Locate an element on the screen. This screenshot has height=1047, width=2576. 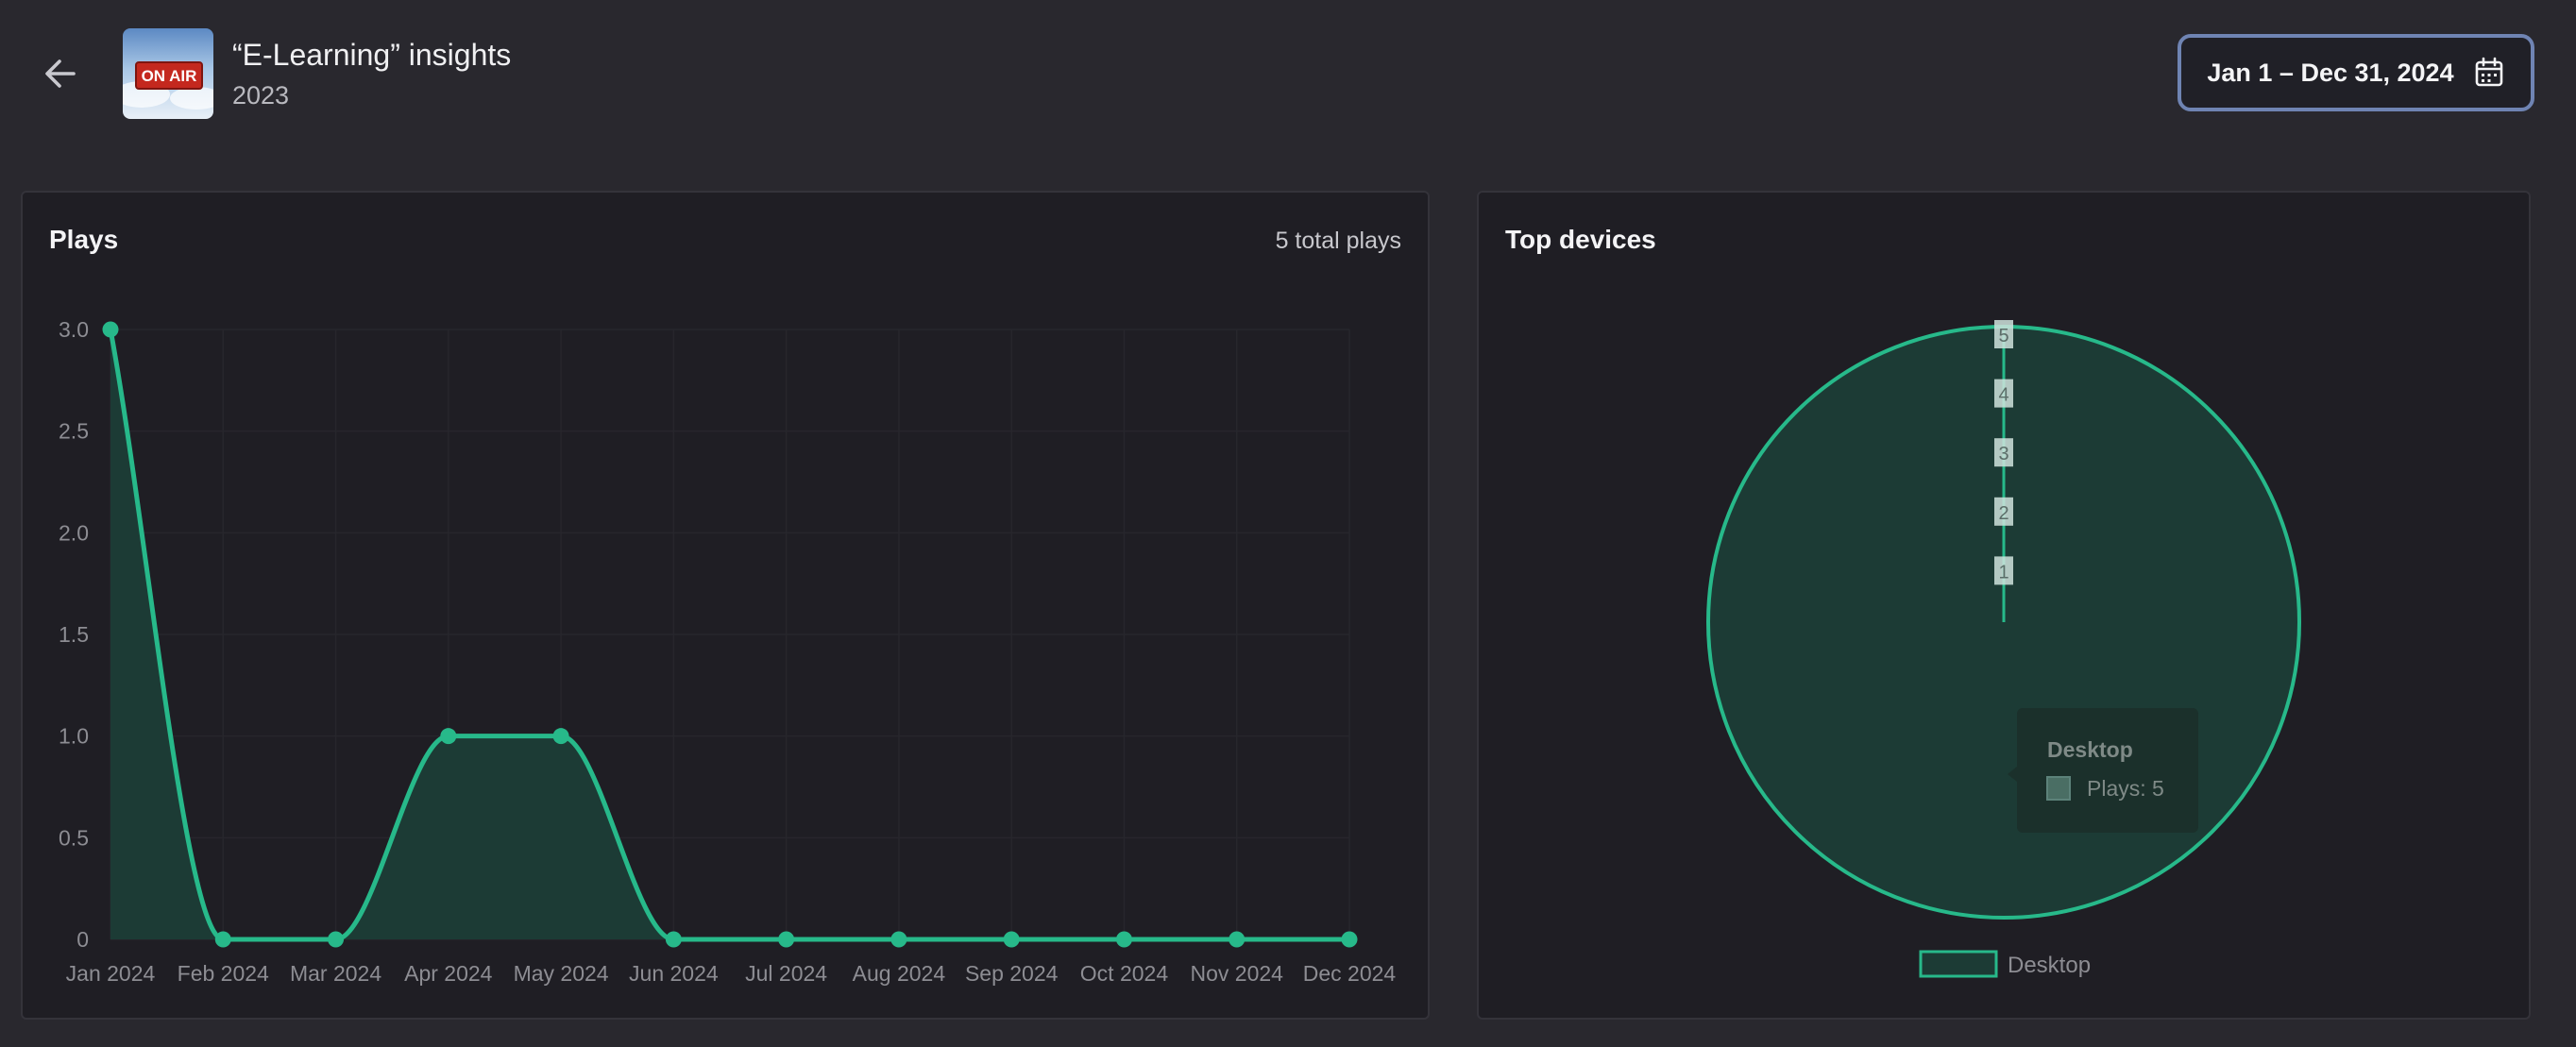
y-tick-label: 2.5 is located at coordinates (74, 431).